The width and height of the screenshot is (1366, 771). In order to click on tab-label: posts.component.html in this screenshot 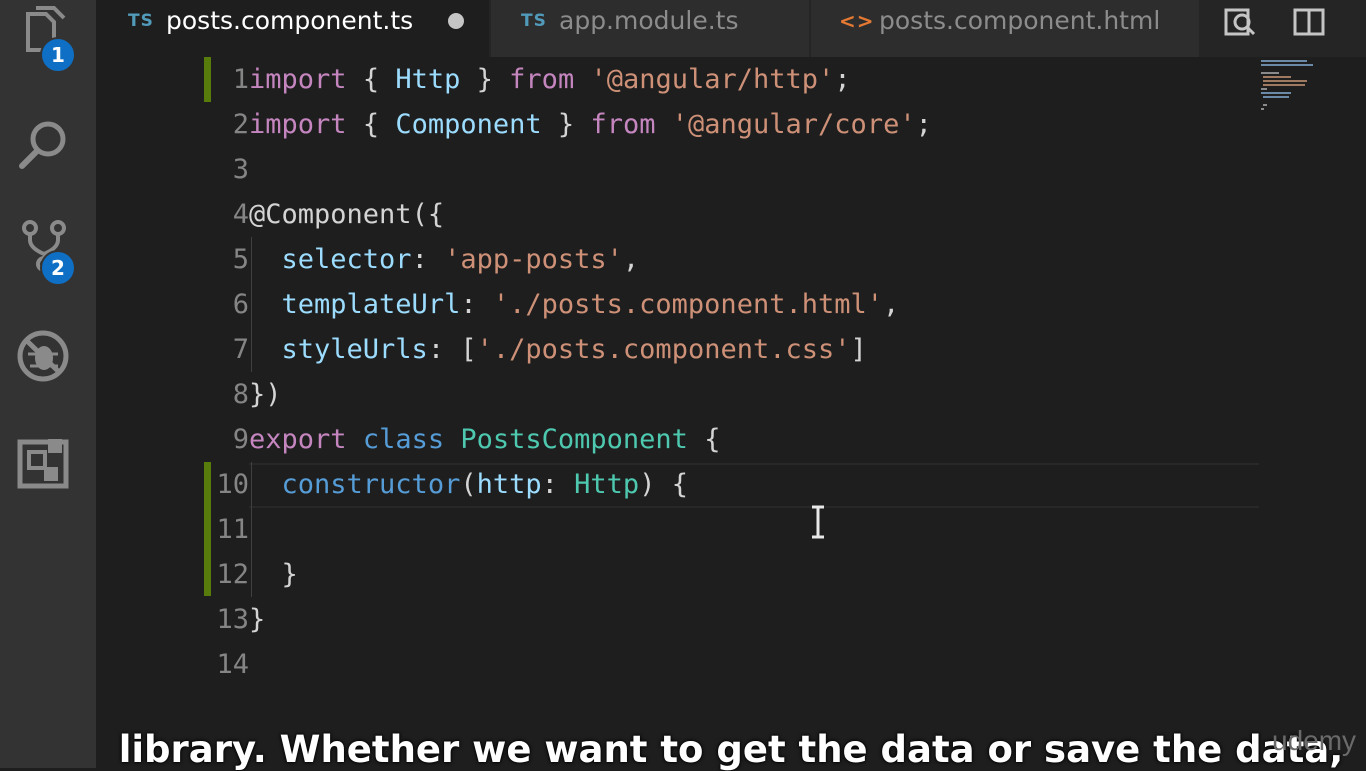, I will do `click(1020, 20)`.